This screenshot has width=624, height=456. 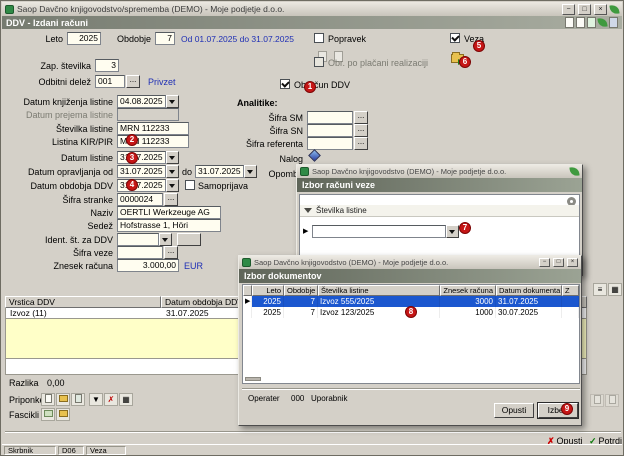 What do you see at coordinates (313, 432) in the screenshot?
I see `footer-separator` at bounding box center [313, 432].